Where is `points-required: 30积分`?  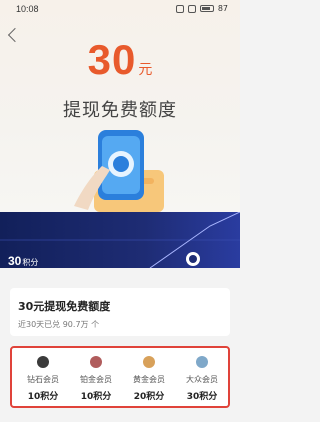
points-required: 30积分 is located at coordinates (23, 261).